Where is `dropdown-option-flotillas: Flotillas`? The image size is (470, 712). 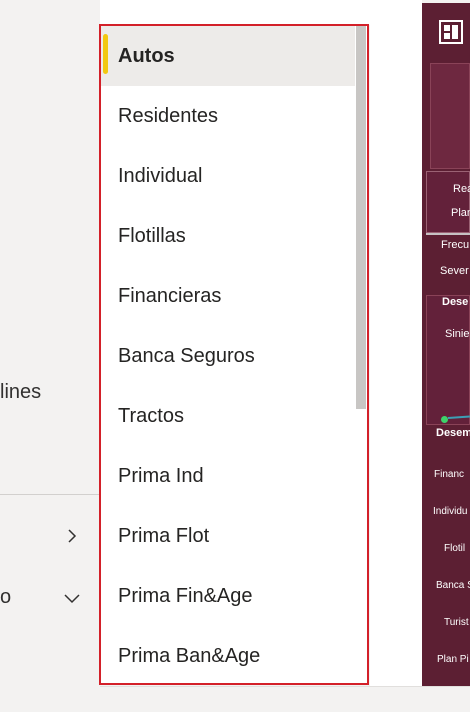
dropdown-option-flotillas: Flotillas is located at coordinates (229, 236).